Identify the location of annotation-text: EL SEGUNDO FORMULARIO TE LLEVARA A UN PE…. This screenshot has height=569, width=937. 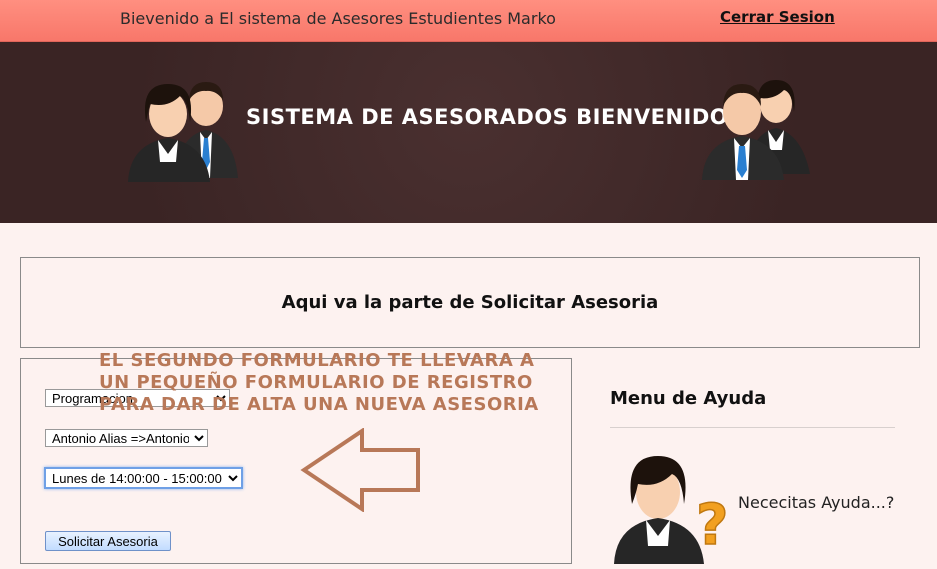
(319, 382).